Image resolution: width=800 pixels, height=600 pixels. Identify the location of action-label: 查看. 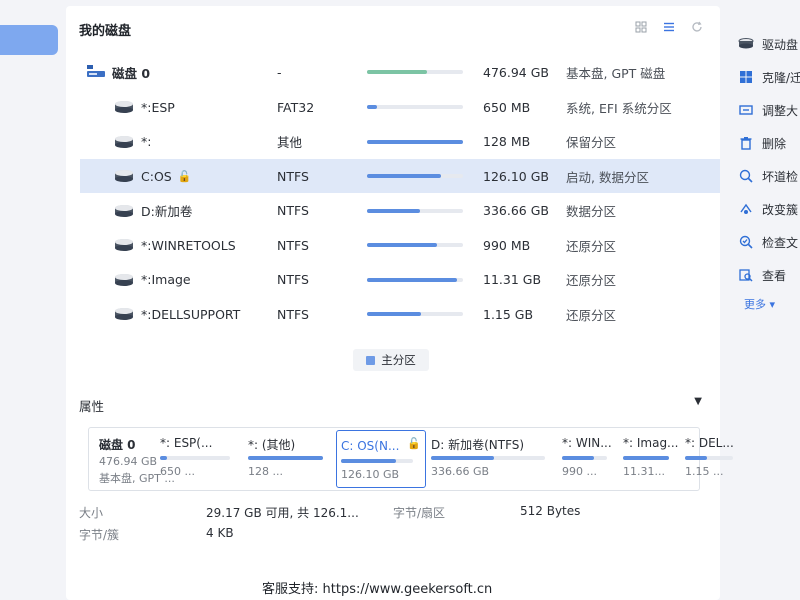
(774, 275).